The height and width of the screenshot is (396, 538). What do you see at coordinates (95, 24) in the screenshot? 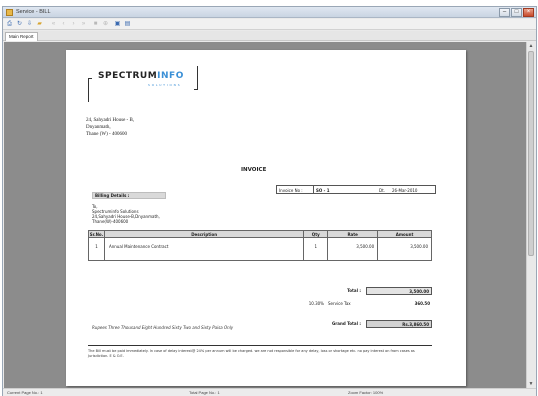
I see `stop-icon: ■` at bounding box center [95, 24].